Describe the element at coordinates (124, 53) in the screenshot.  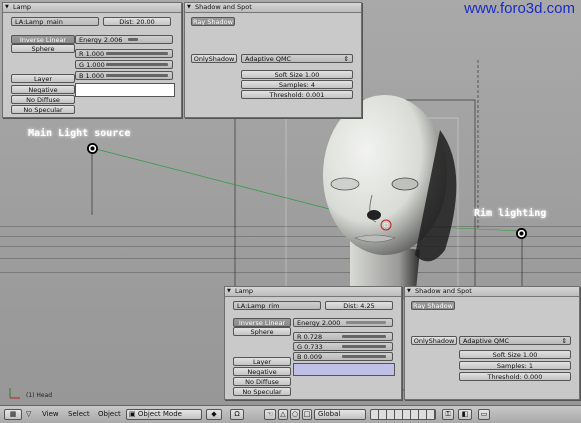
I see `red-slider: R 1.000` at that location.